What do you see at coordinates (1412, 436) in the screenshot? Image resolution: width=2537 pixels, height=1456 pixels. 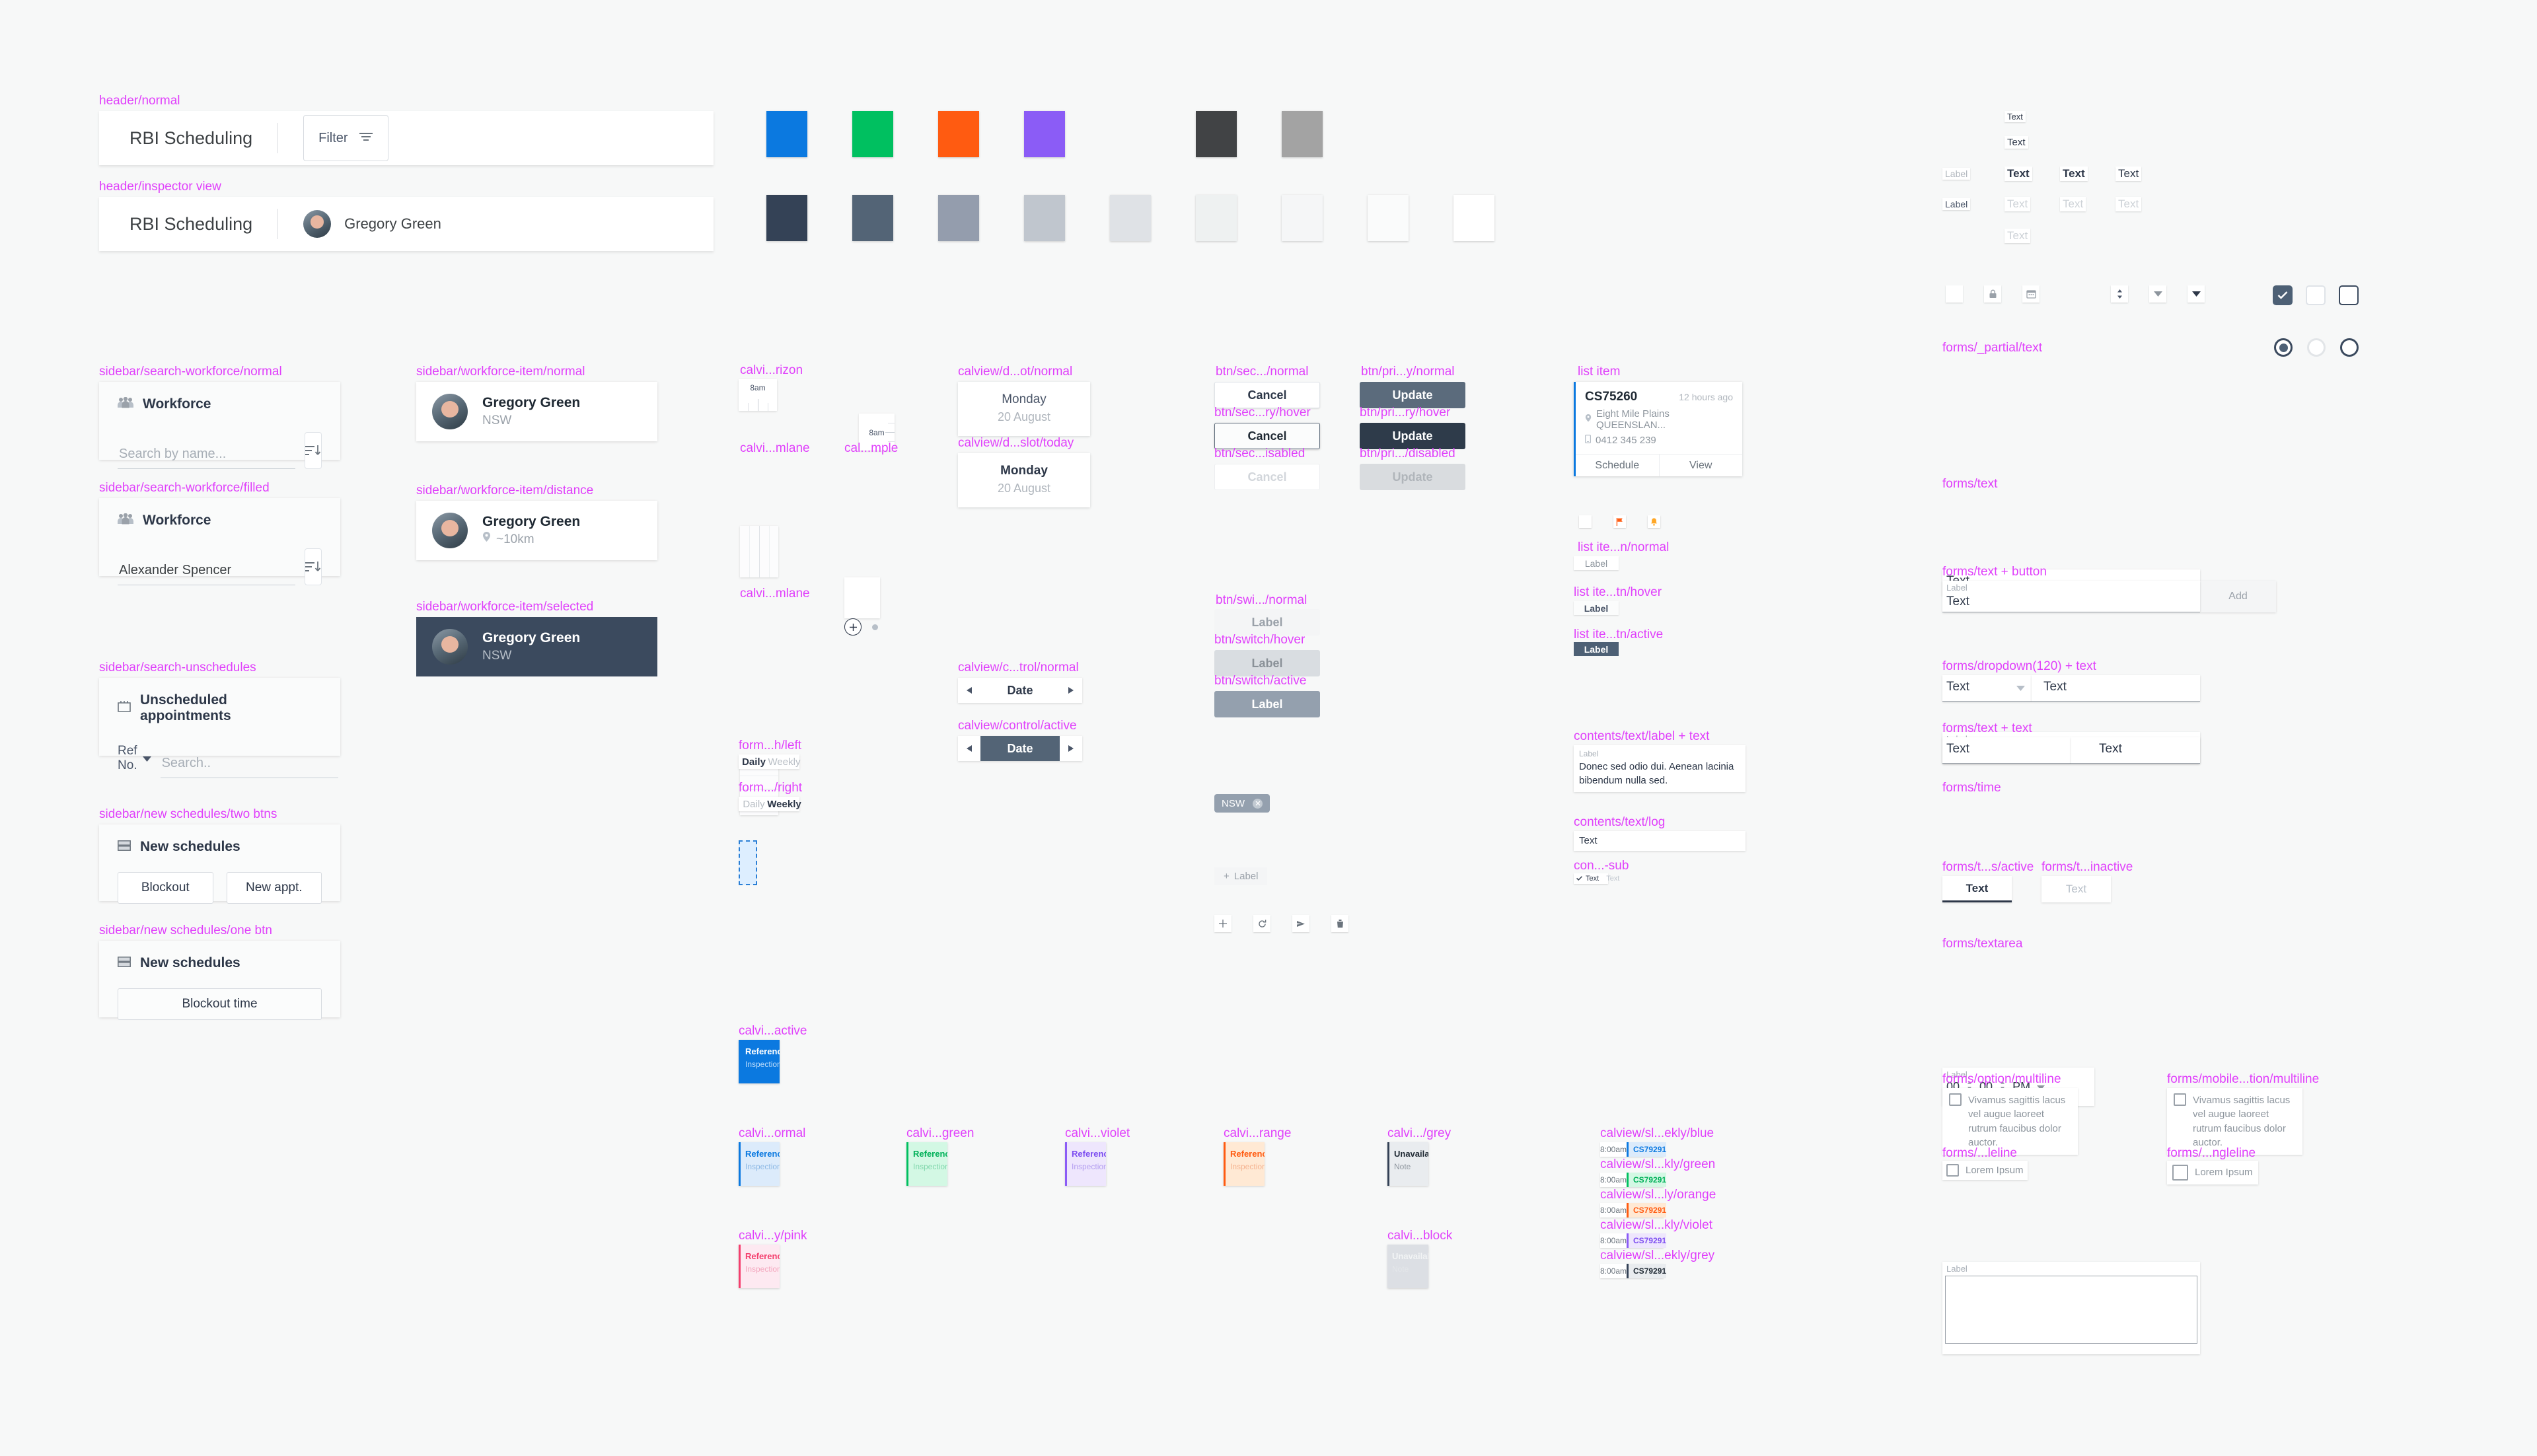 I see `update-button-hover: Update` at bounding box center [1412, 436].